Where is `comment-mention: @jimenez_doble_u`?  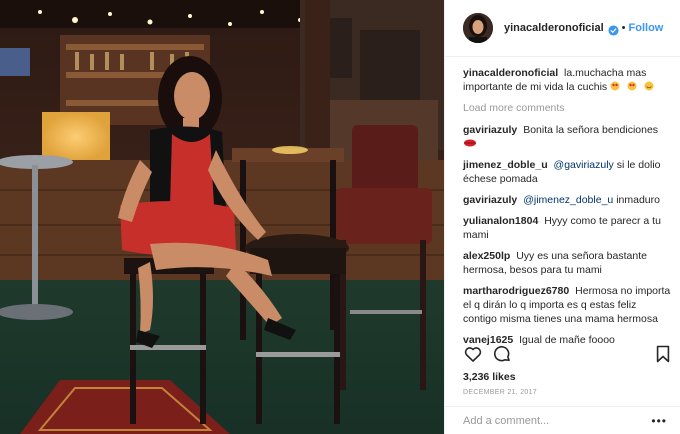 comment-mention: @jimenez_doble_u is located at coordinates (568, 200).